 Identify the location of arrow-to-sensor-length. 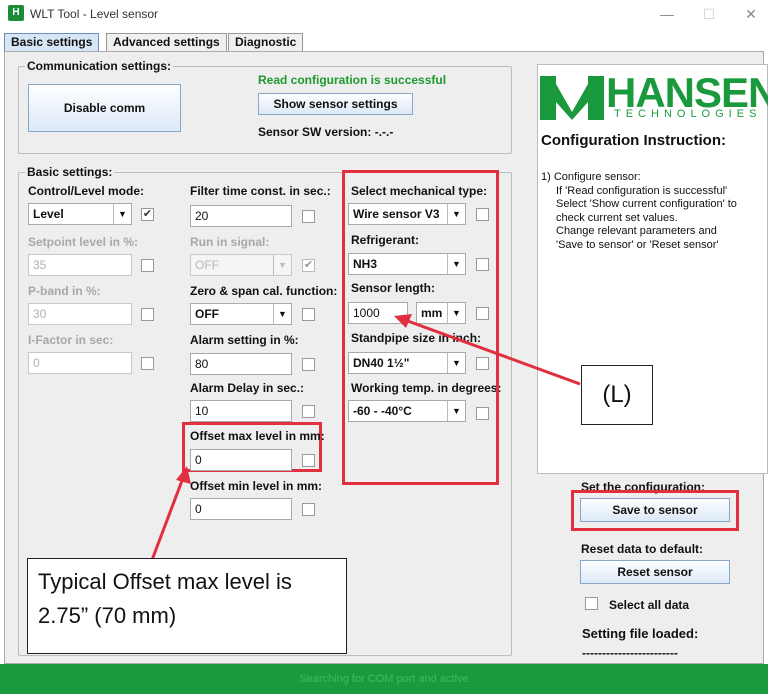
(492, 352).